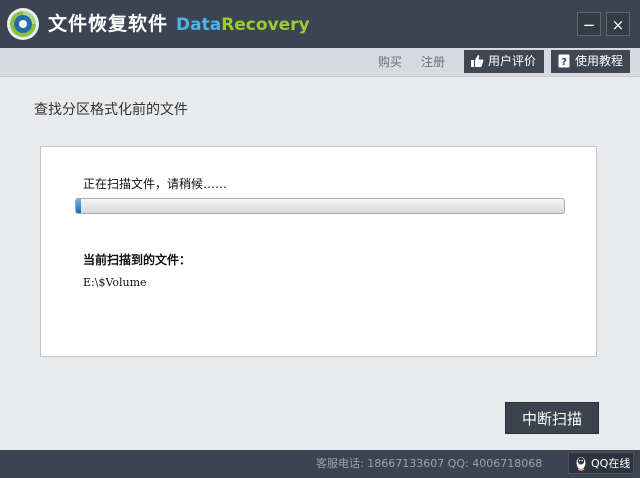 The width and height of the screenshot is (640, 478). I want to click on current-file-path: E:\$Volume, so click(115, 282).